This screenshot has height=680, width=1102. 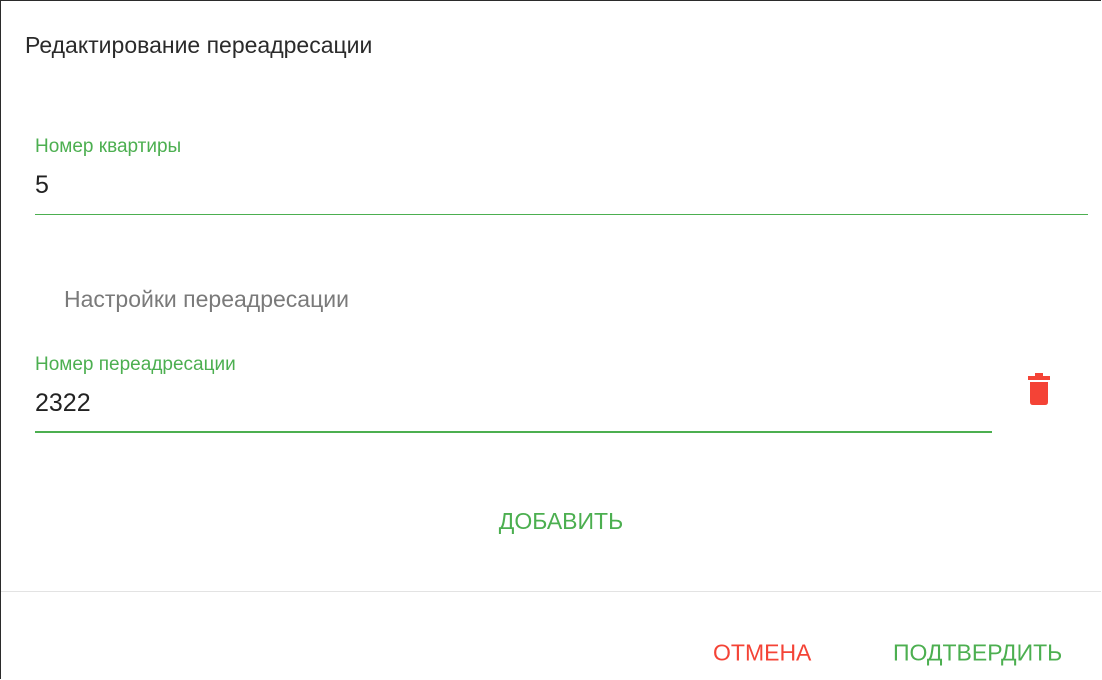 What do you see at coordinates (977, 653) in the screenshot?
I see `confirm-button: ПОДТВЕРДИТЬ` at bounding box center [977, 653].